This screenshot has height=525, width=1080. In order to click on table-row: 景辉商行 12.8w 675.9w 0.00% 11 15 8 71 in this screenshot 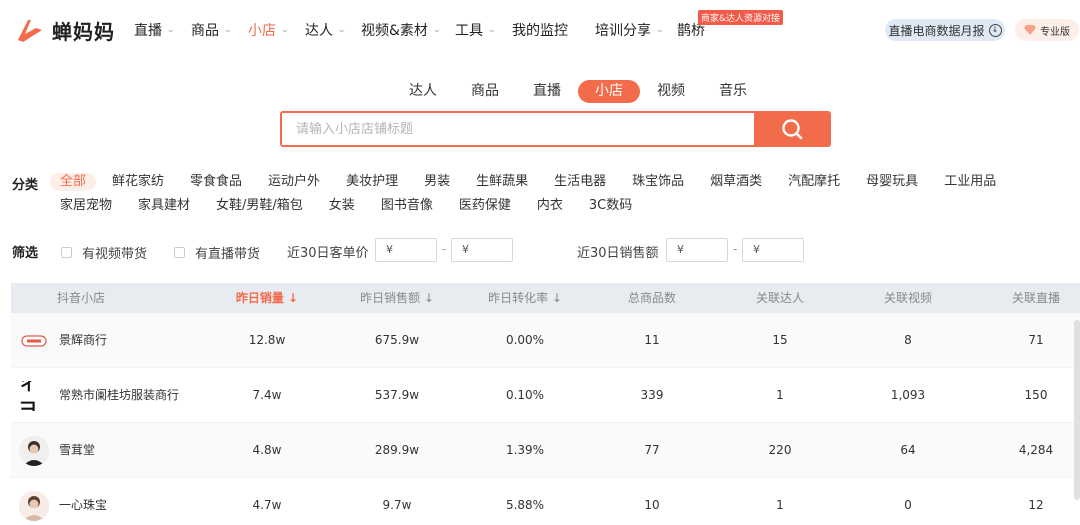, I will do `click(545, 340)`.